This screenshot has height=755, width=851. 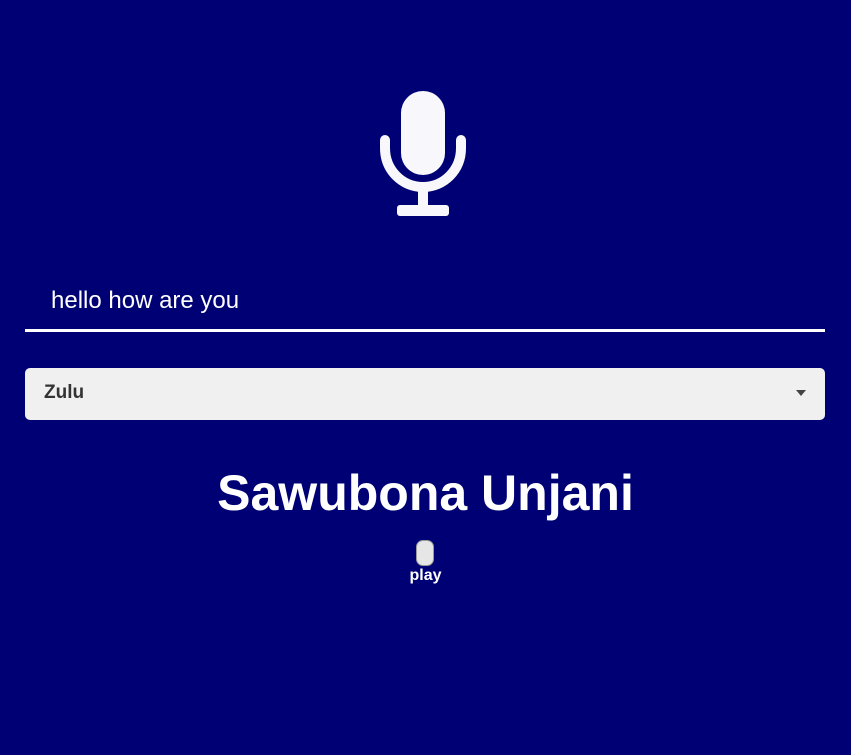 What do you see at coordinates (425, 302) in the screenshot?
I see `text-input` at bounding box center [425, 302].